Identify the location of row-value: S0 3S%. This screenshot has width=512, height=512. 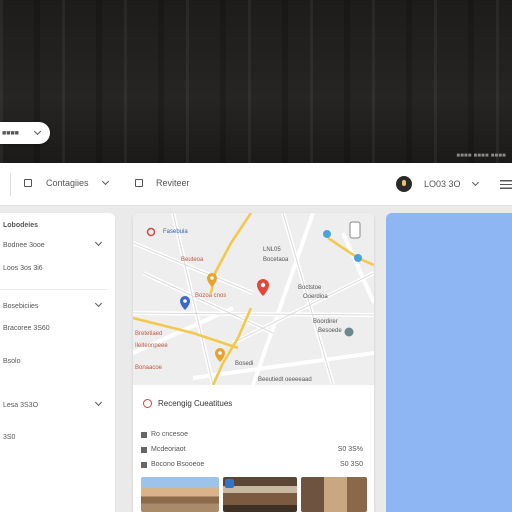
(350, 449).